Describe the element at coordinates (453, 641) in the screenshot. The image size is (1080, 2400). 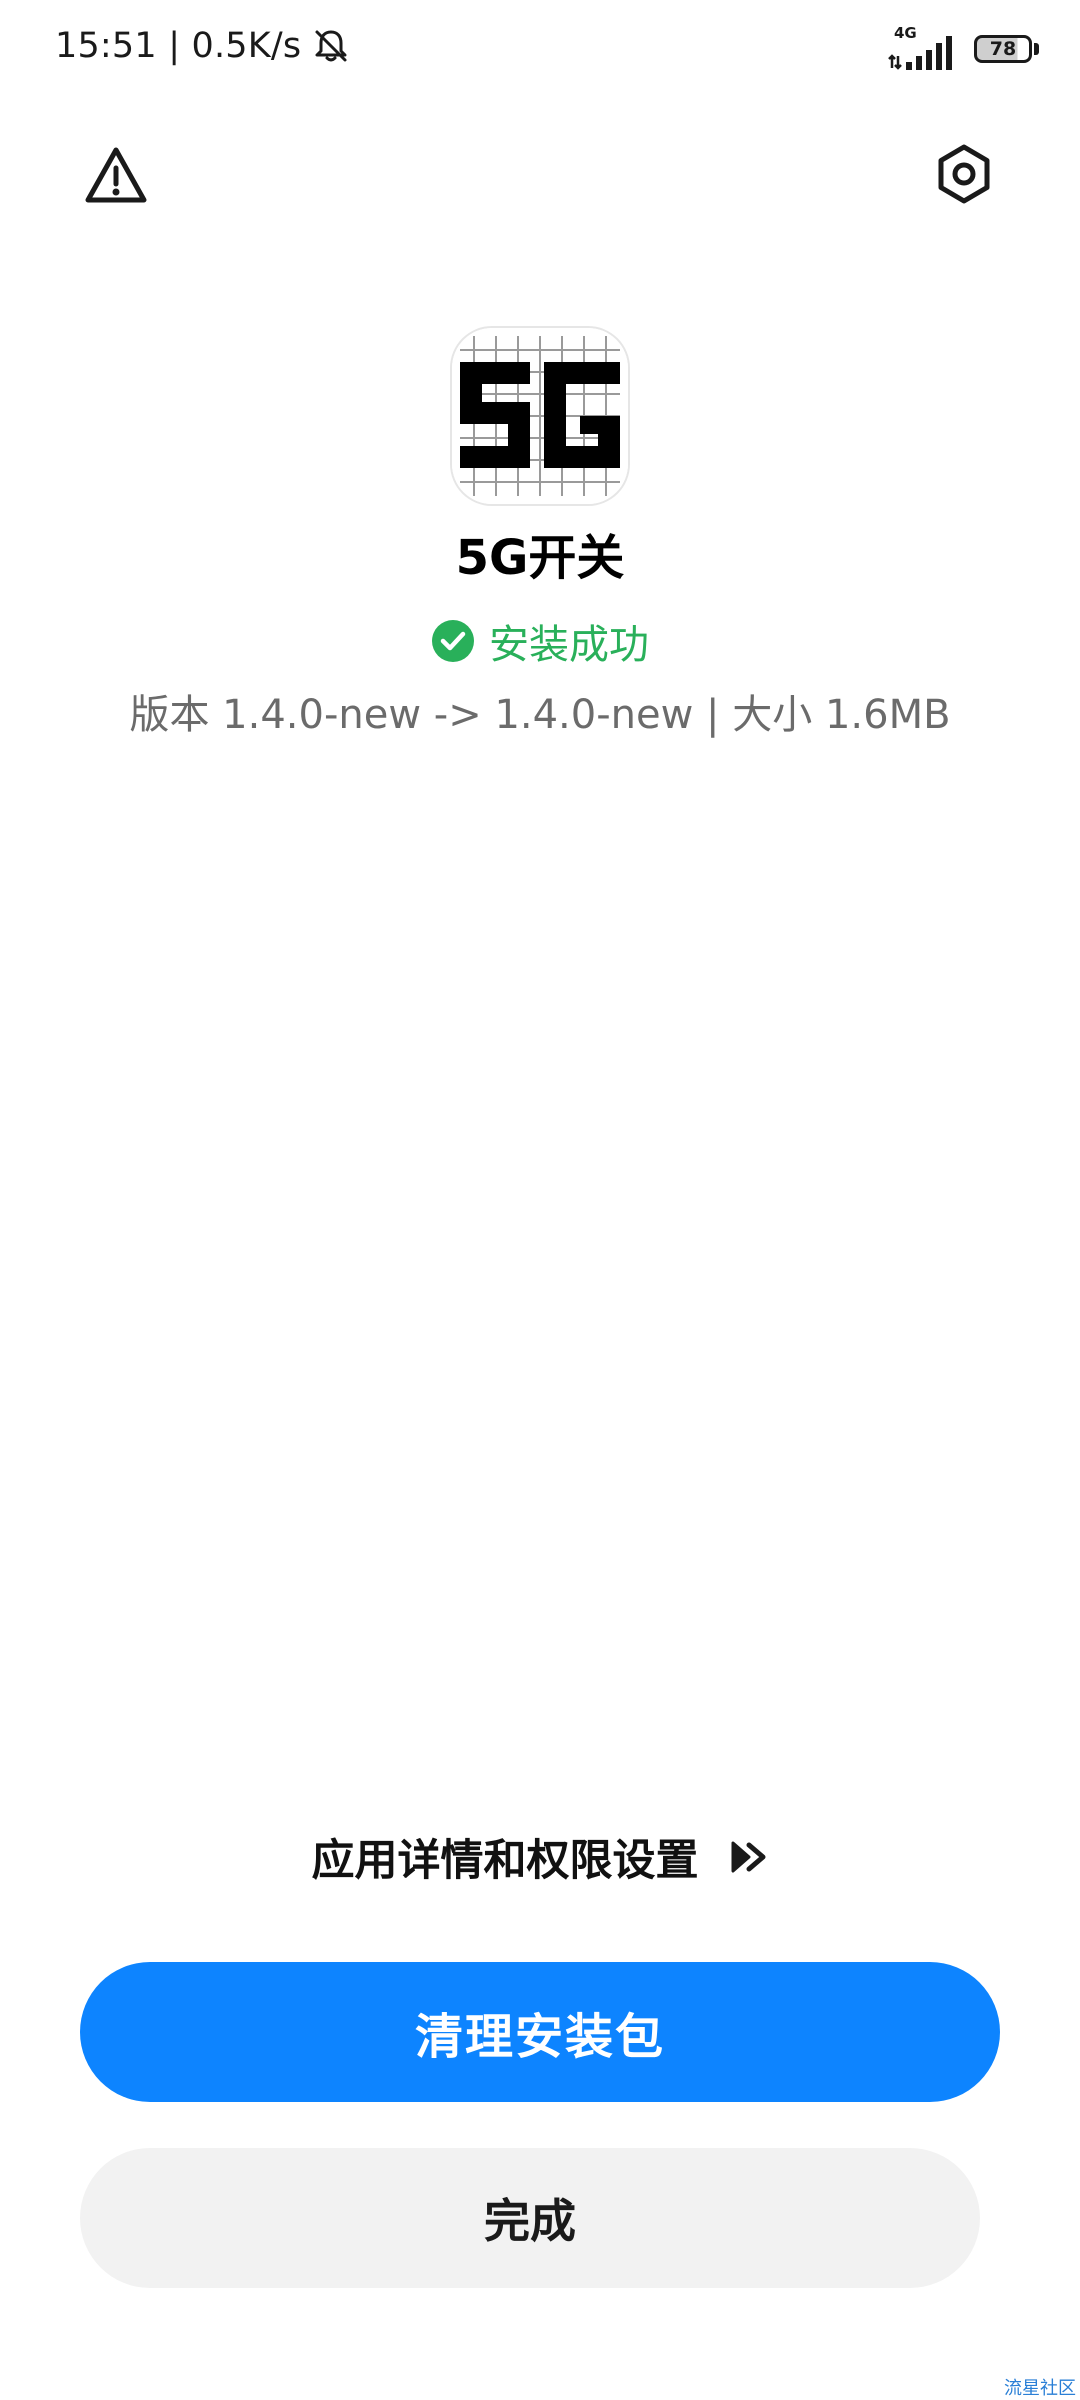
I see `check-circle-icon` at that location.